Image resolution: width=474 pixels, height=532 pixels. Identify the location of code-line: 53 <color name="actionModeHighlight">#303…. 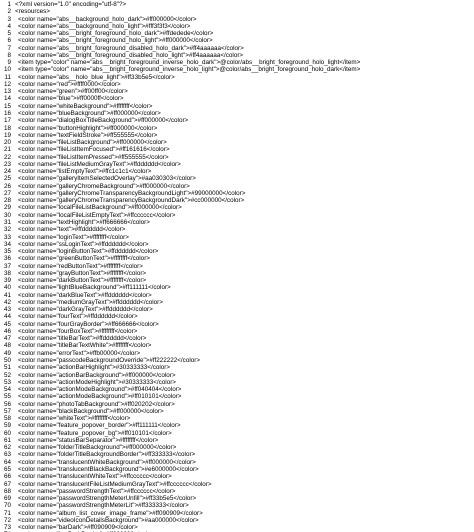
(237, 382).